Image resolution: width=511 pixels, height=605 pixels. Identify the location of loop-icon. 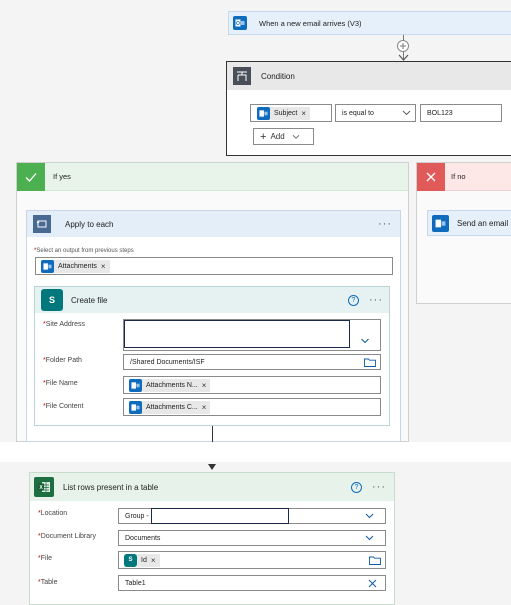
(42, 224).